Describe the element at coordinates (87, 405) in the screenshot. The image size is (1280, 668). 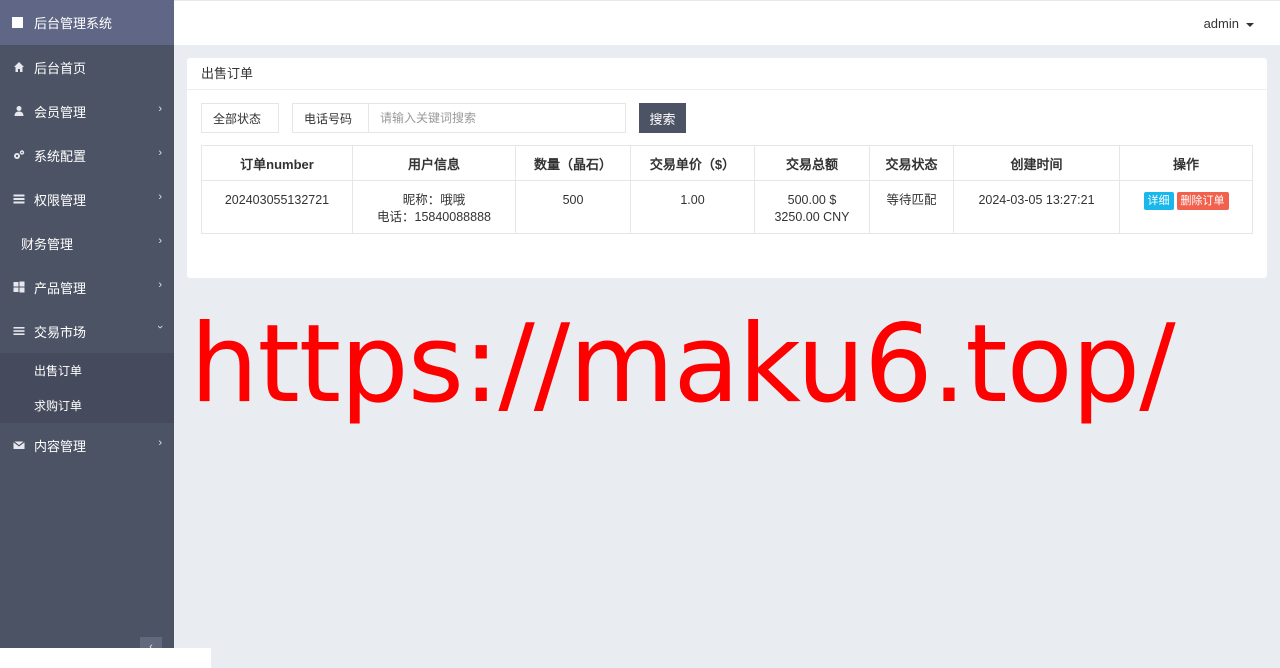
I see `sidebar-subitem-buy-orders: 求购订单` at that location.